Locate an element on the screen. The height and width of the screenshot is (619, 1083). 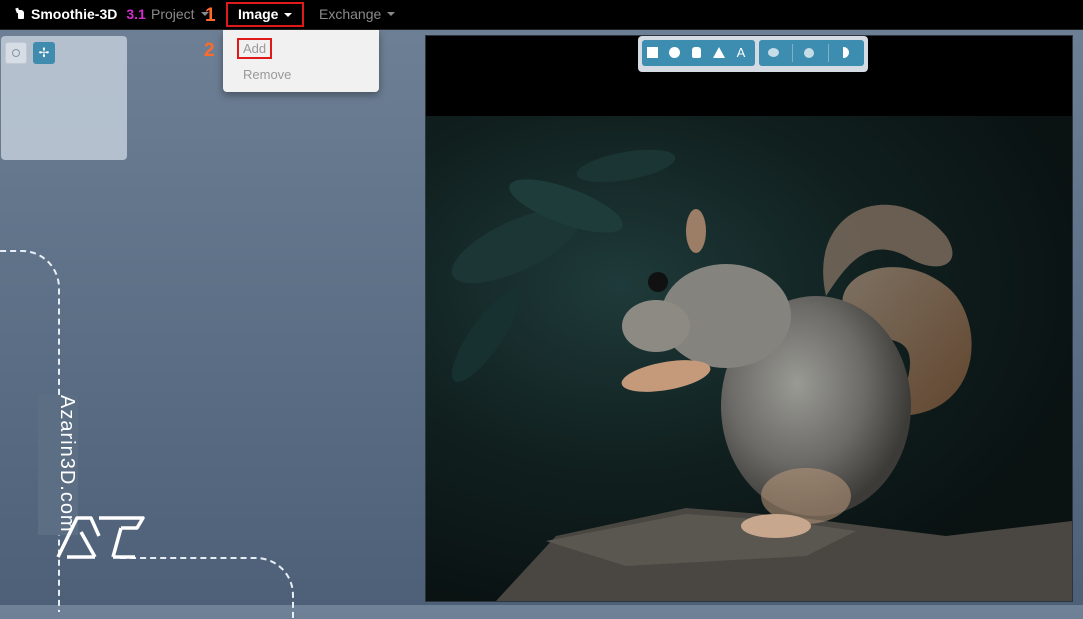
text-icon: A is located at coordinates (741, 53).